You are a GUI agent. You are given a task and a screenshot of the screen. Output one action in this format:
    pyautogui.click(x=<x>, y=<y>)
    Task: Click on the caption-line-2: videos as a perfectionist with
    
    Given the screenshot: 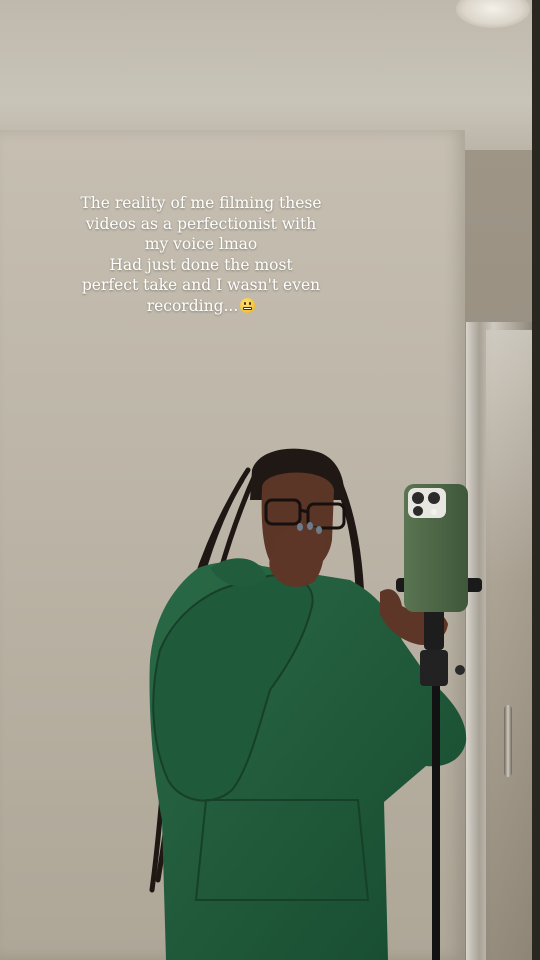 What is the action you would take?
    pyautogui.click(x=201, y=223)
    